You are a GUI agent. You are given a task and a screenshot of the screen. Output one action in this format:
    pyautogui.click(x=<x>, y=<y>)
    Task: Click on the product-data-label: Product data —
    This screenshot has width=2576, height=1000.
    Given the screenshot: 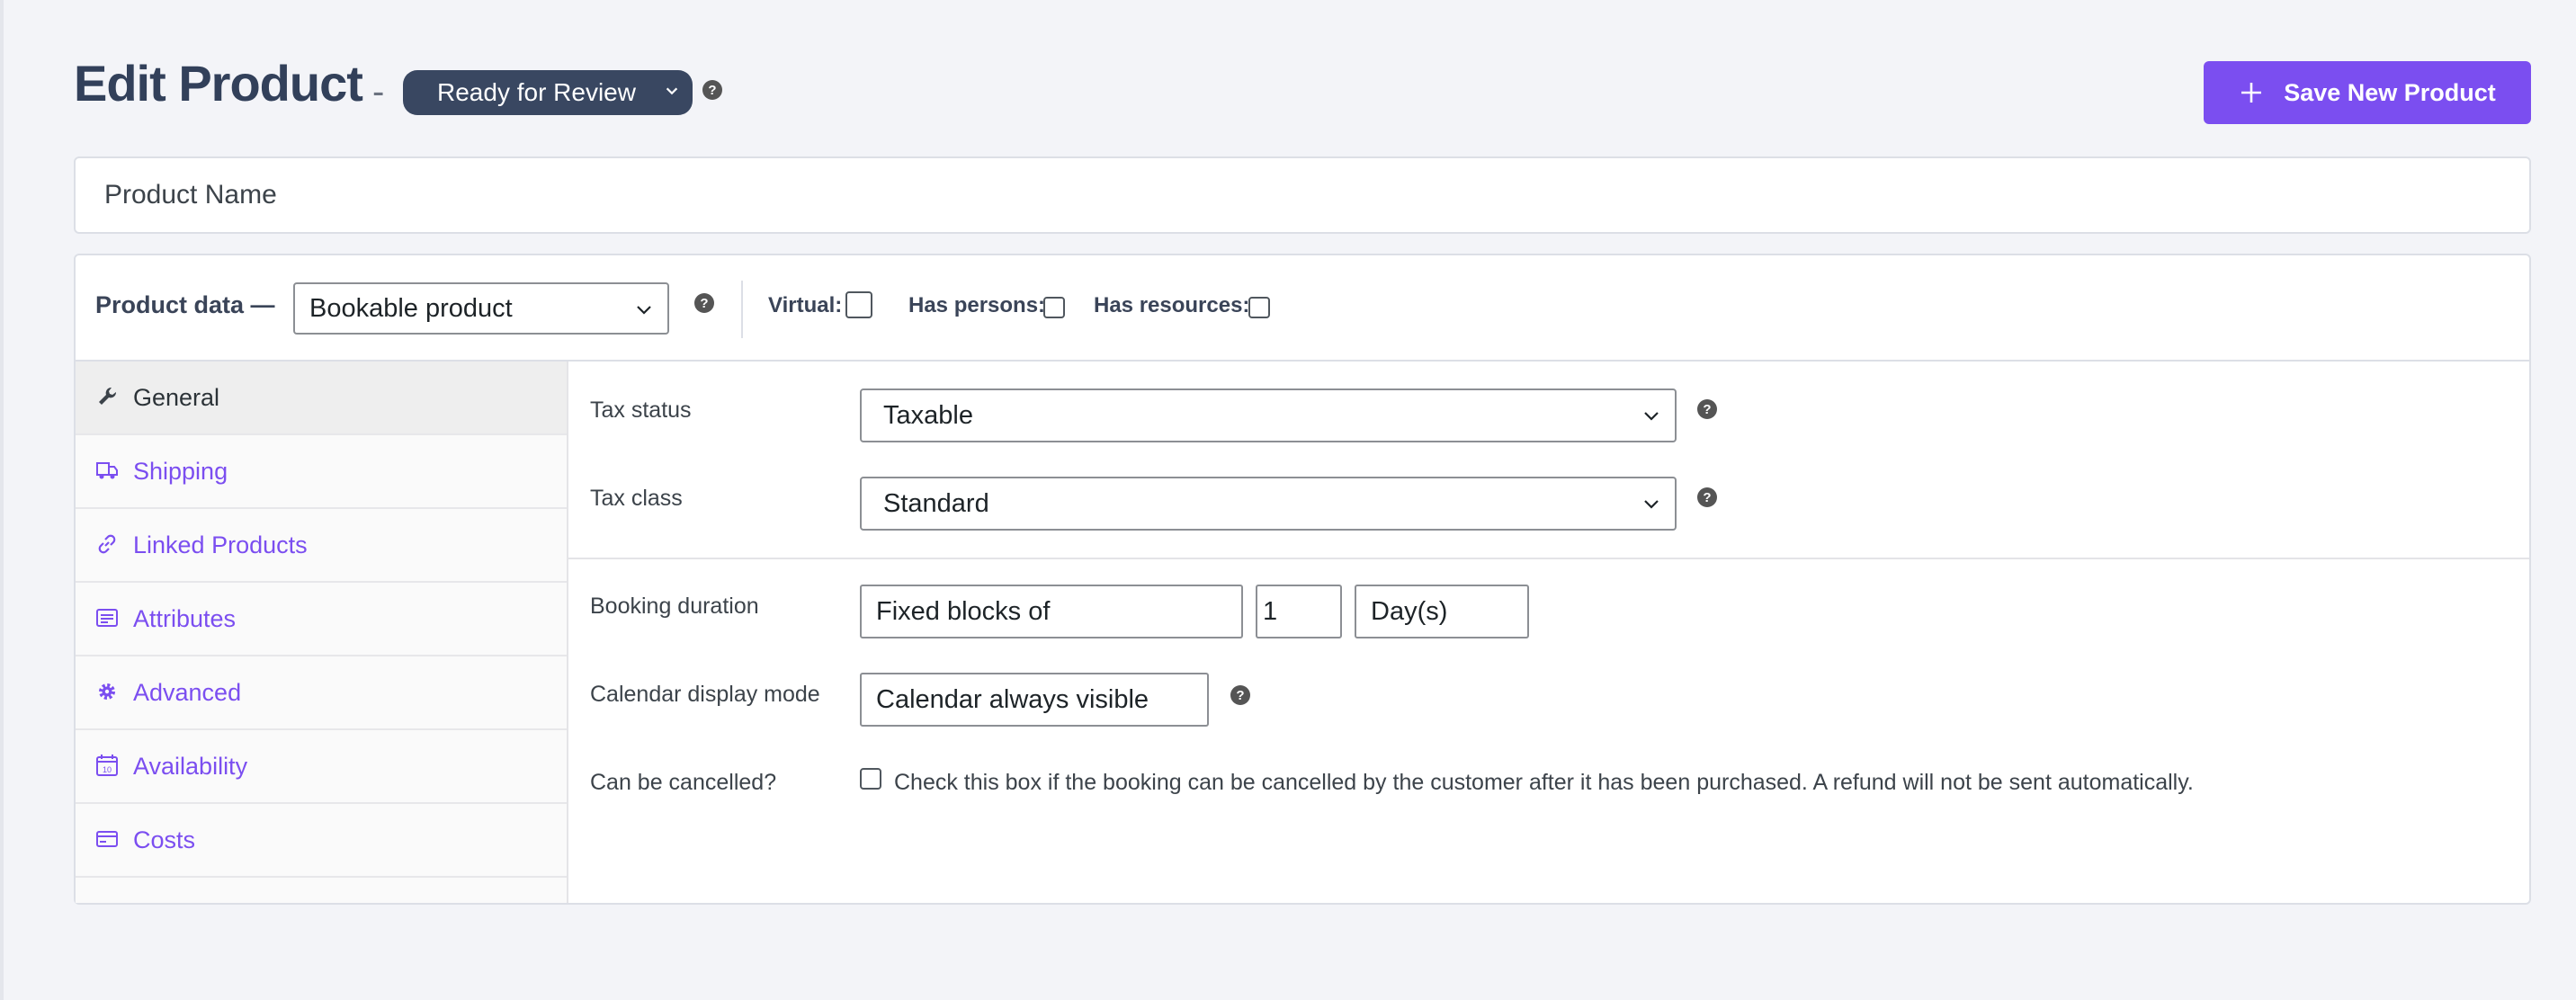 What is the action you would take?
    pyautogui.click(x=185, y=304)
    